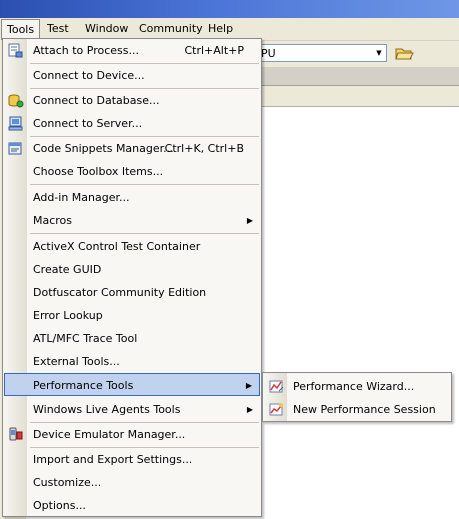 Image resolution: width=459 pixels, height=519 pixels. I want to click on performance-wizard-icon, so click(276, 386).